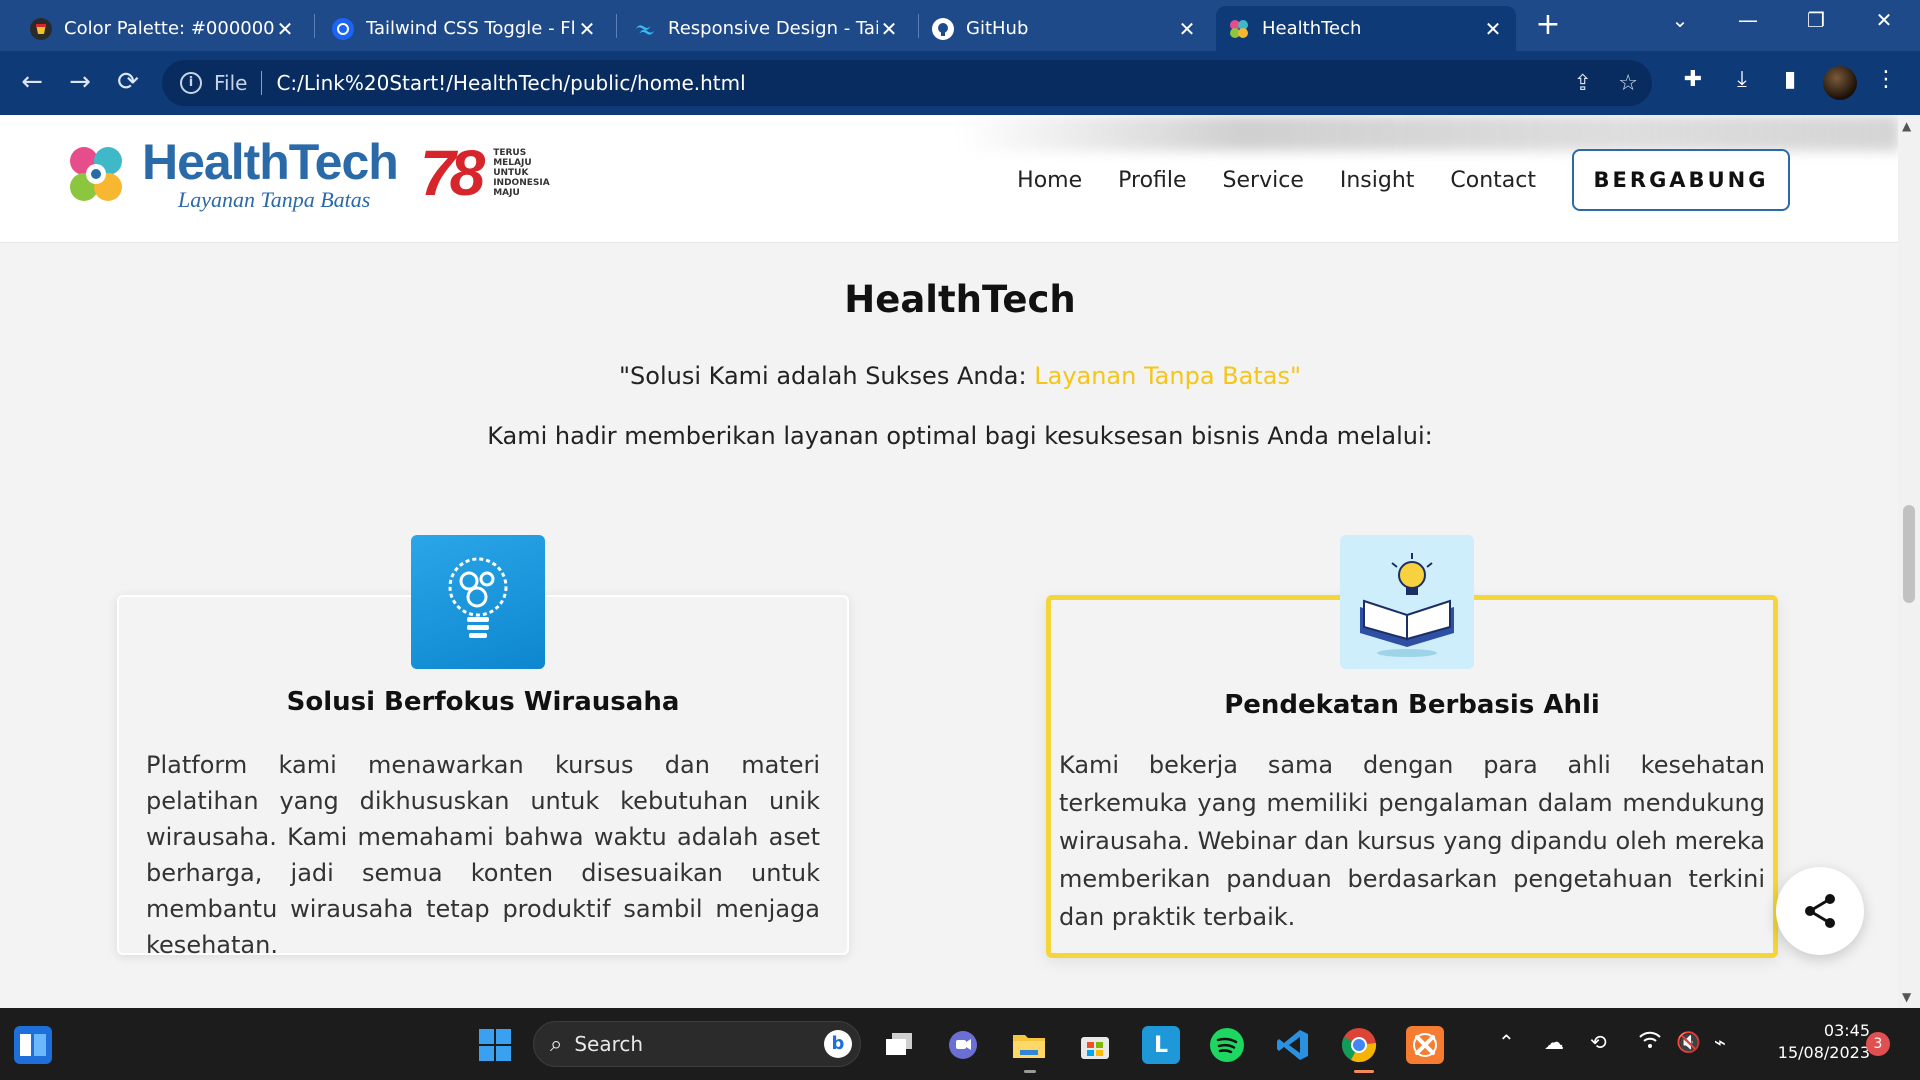  Describe the element at coordinates (1811, 1042) in the screenshot. I see `system-clock: 03:45 15/08/2023` at that location.